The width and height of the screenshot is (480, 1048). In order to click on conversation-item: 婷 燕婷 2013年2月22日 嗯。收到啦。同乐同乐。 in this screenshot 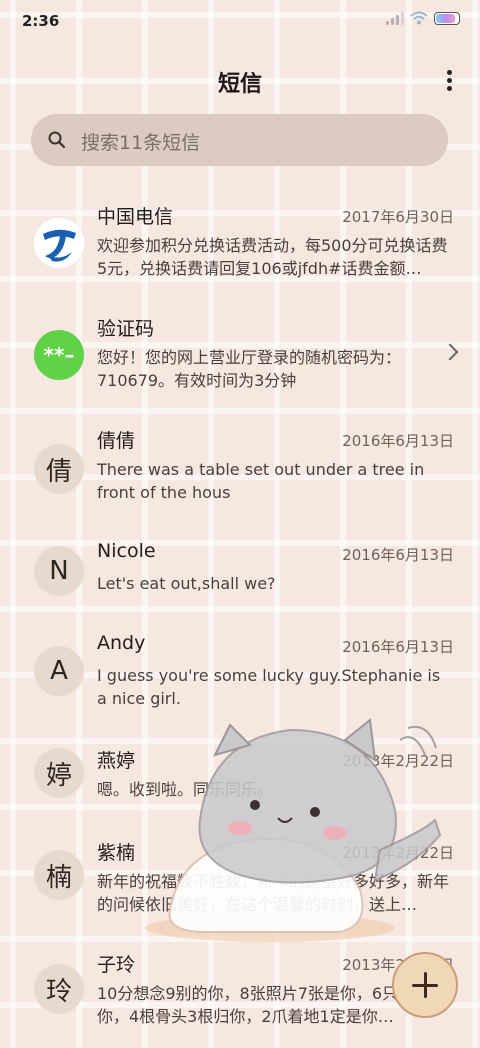, I will do `click(240, 779)`.